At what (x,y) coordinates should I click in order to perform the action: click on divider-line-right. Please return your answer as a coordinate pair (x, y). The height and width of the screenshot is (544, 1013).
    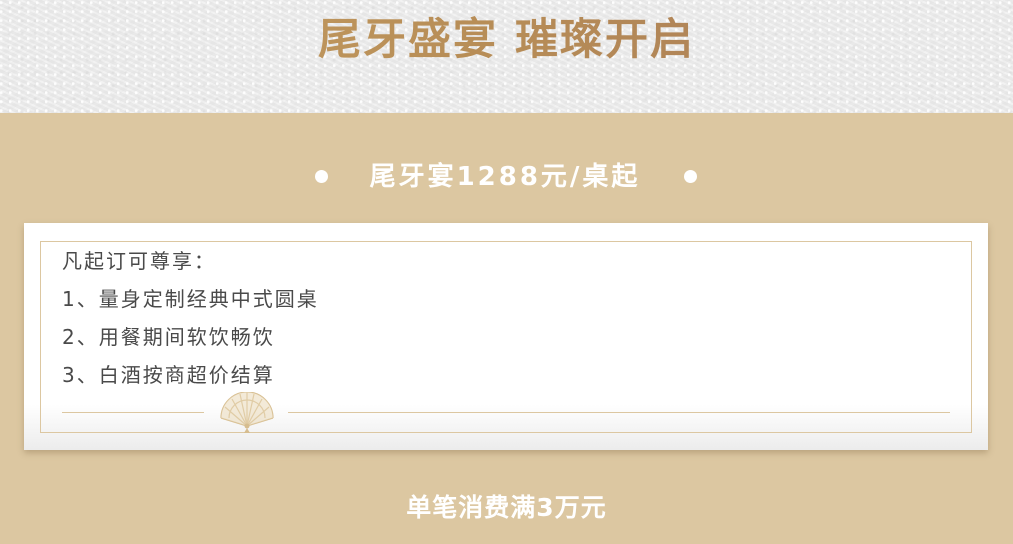
    Looking at the image, I should click on (619, 412).